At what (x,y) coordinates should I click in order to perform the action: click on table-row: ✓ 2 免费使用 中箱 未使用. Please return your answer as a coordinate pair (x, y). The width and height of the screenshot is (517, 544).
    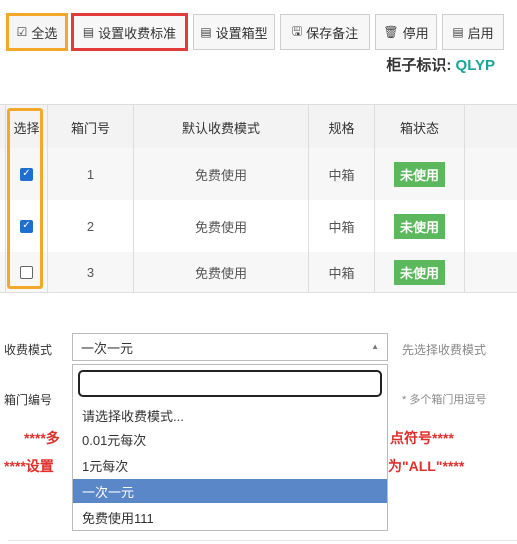
    Looking at the image, I should click on (258, 226).